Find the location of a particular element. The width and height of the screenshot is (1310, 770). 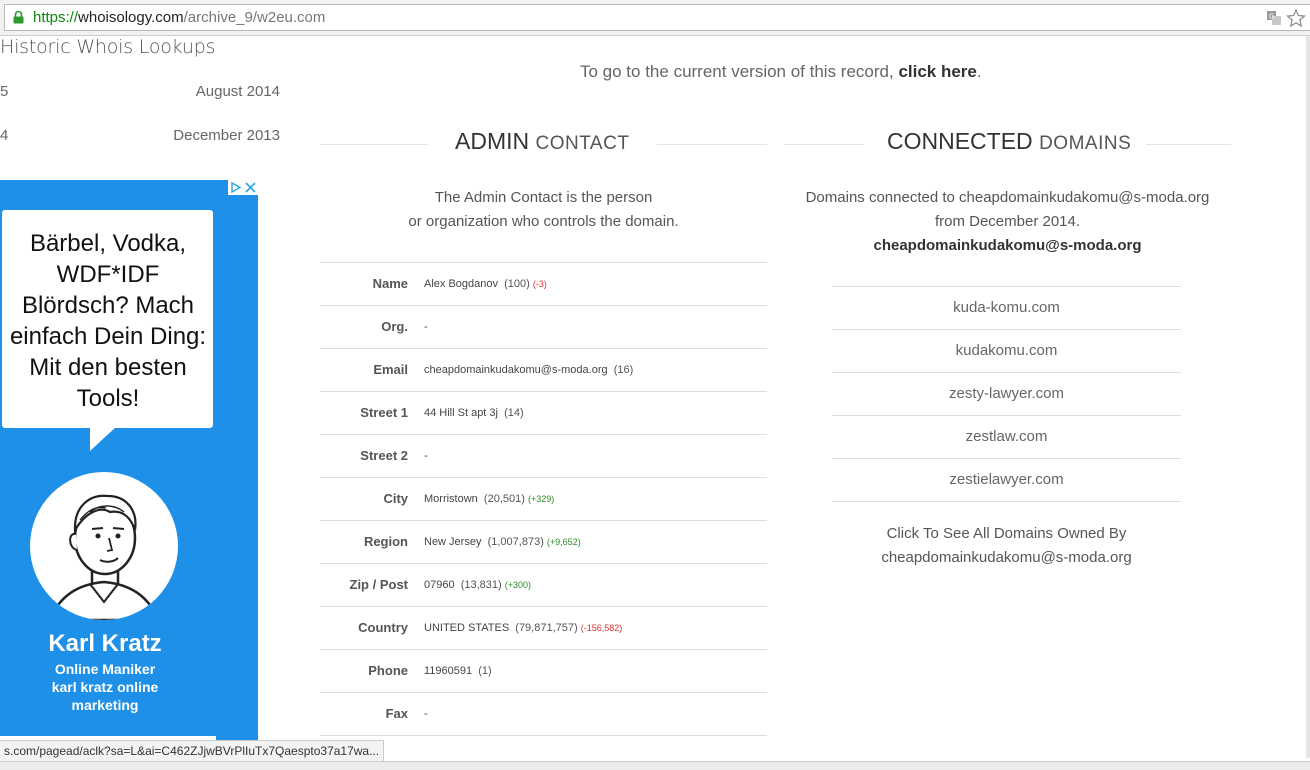

contact-field-label: Street 1 is located at coordinates (384, 412).